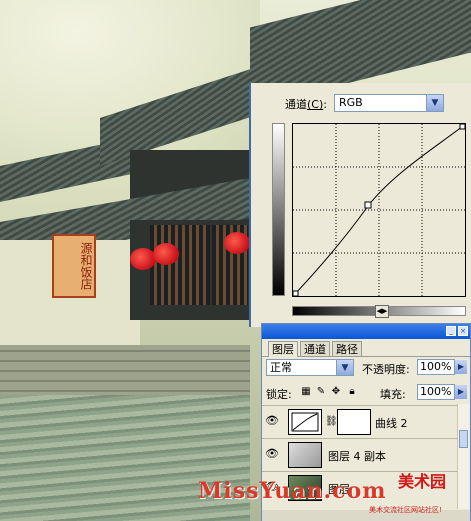  I want to click on tab-paths: 路径, so click(347, 348).